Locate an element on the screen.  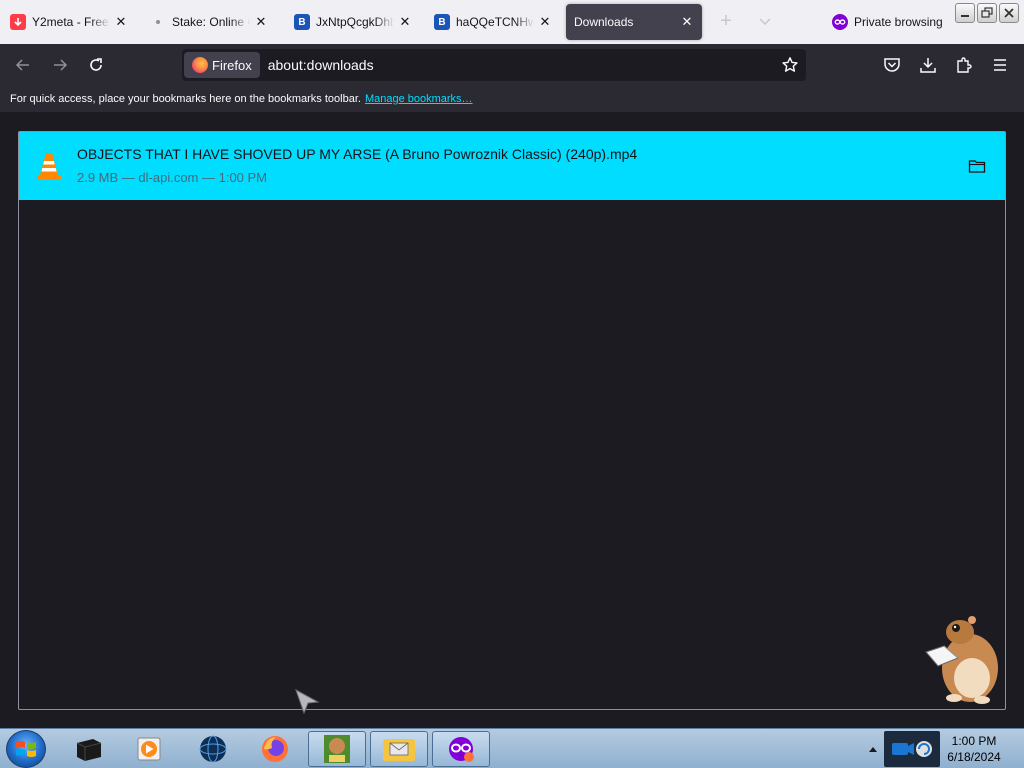
download-icon is located at coordinates (928, 65).